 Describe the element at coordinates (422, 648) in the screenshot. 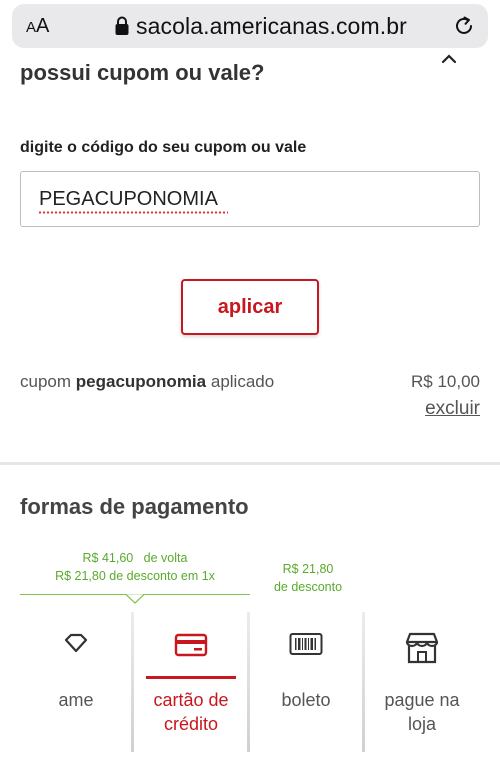

I see `store-icon` at that location.